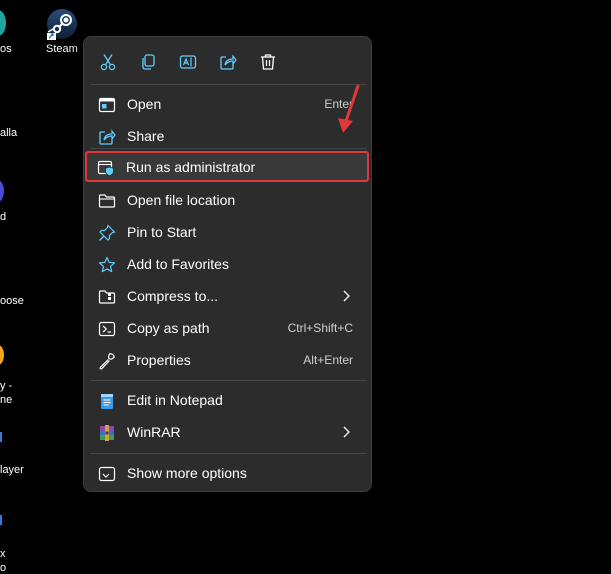  I want to click on desktop-icon-label: alla, so click(9, 133).